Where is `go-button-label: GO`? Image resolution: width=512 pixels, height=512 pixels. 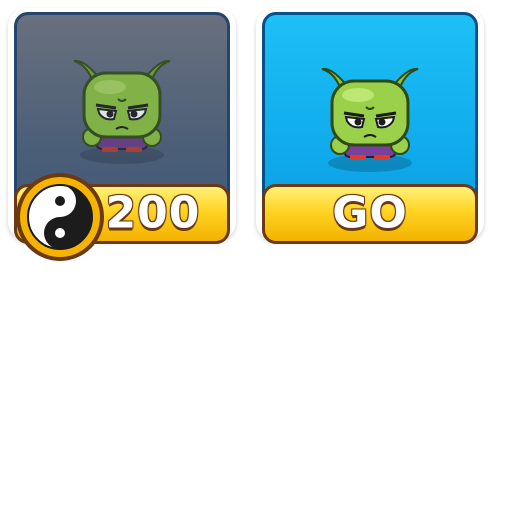
go-button-label: GO is located at coordinates (370, 213).